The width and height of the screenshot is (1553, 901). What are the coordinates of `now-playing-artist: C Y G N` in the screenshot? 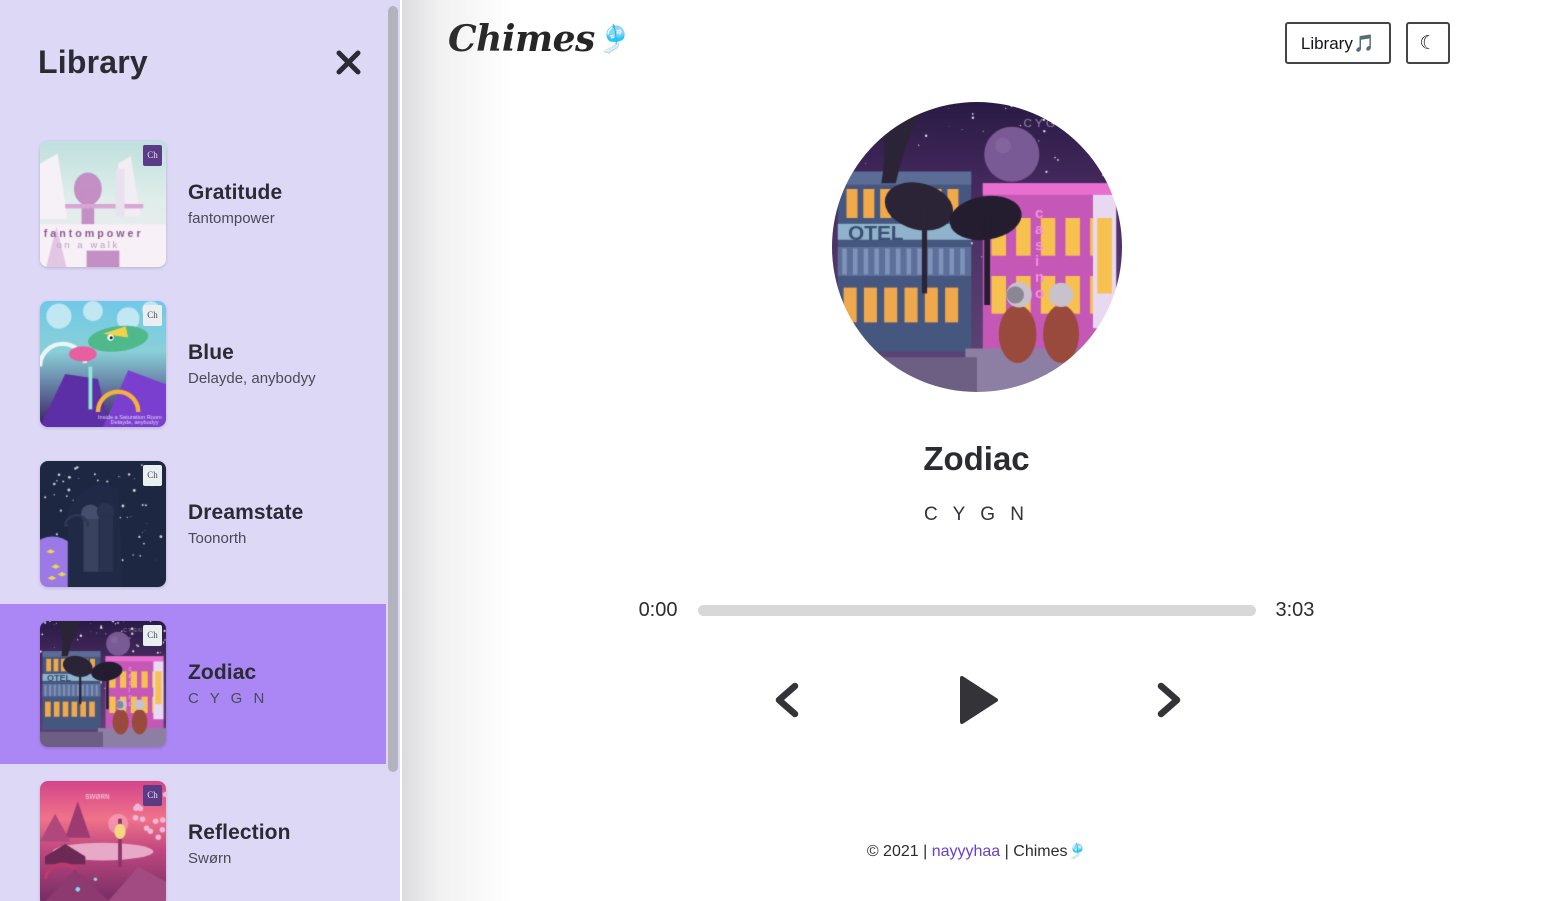 It's located at (976, 514).